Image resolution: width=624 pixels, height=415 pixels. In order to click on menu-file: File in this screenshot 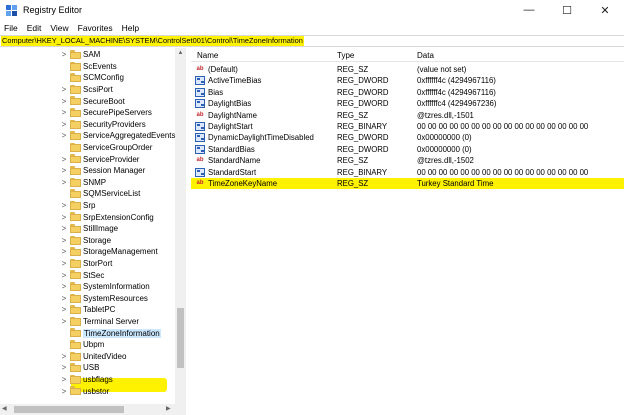, I will do `click(11, 28)`.